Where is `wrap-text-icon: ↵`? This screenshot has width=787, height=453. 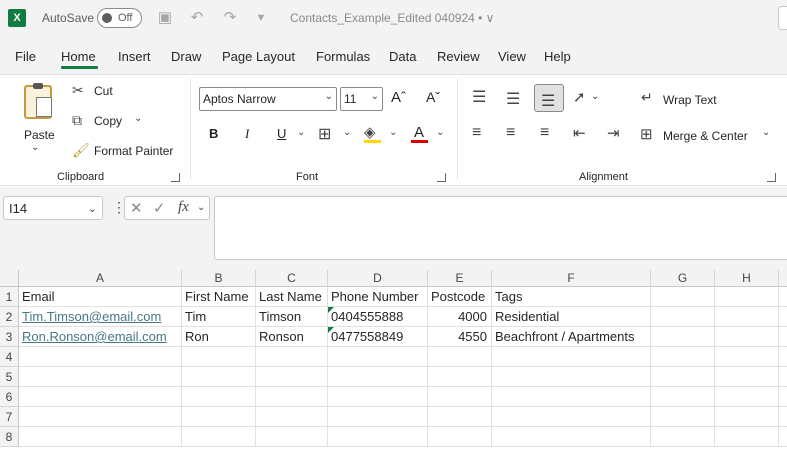 wrap-text-icon: ↵ is located at coordinates (647, 97).